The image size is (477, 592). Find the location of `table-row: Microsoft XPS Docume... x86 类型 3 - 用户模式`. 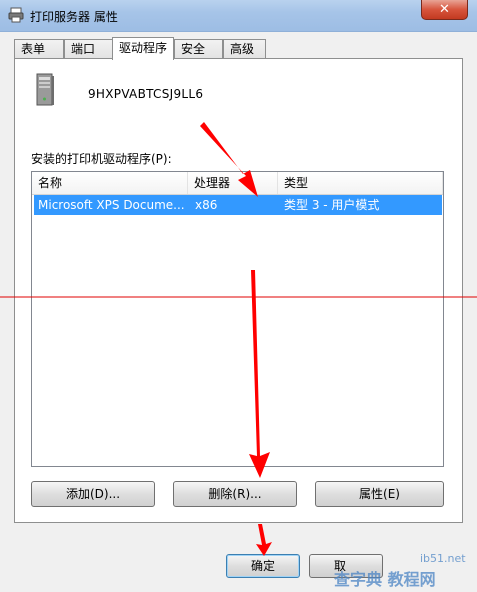

table-row: Microsoft XPS Docume... x86 类型 3 - 用户模式 is located at coordinates (238, 205).